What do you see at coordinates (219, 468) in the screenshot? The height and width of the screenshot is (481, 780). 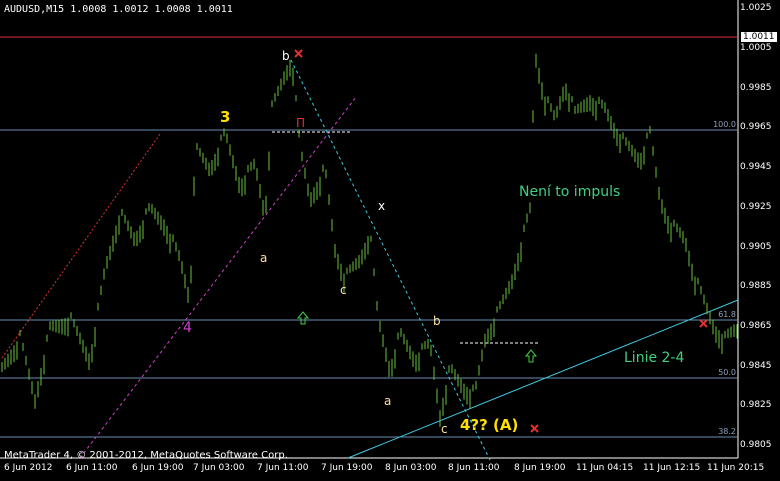 I see `time-tick-label: 7 Jun 03:00` at bounding box center [219, 468].